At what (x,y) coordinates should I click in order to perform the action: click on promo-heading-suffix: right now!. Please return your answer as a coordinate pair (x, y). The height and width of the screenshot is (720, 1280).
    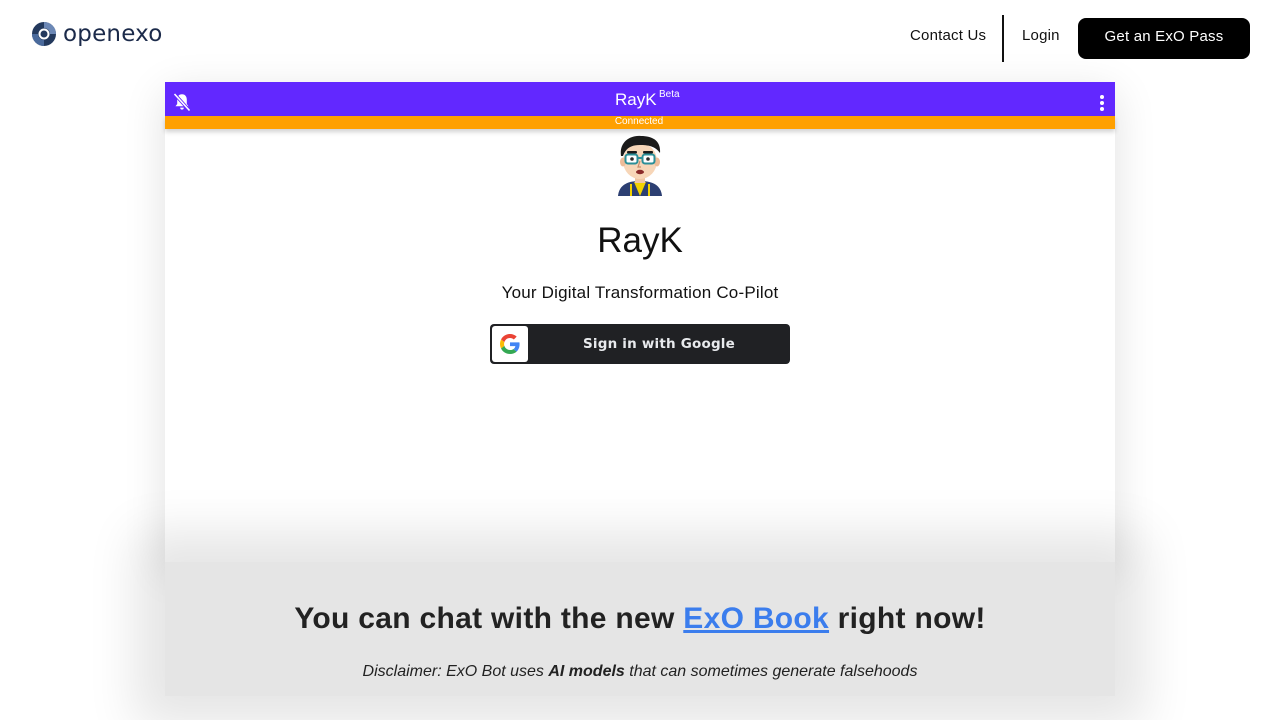
    Looking at the image, I should click on (907, 618).